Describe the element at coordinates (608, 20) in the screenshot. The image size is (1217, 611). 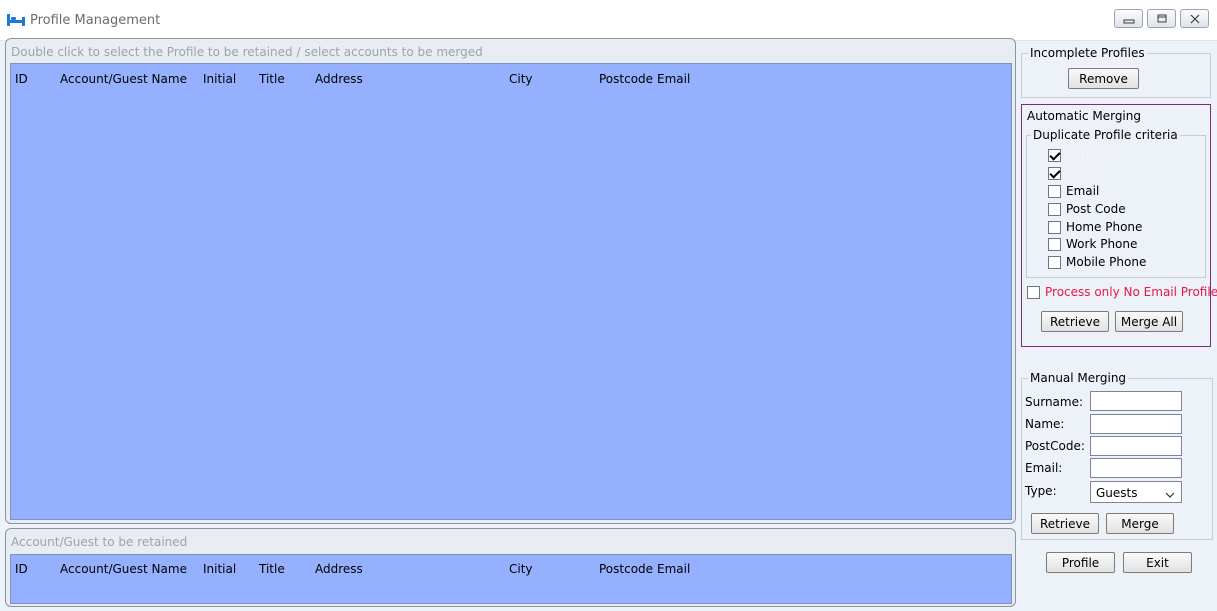
I see `title-bar: Profile Management` at that location.